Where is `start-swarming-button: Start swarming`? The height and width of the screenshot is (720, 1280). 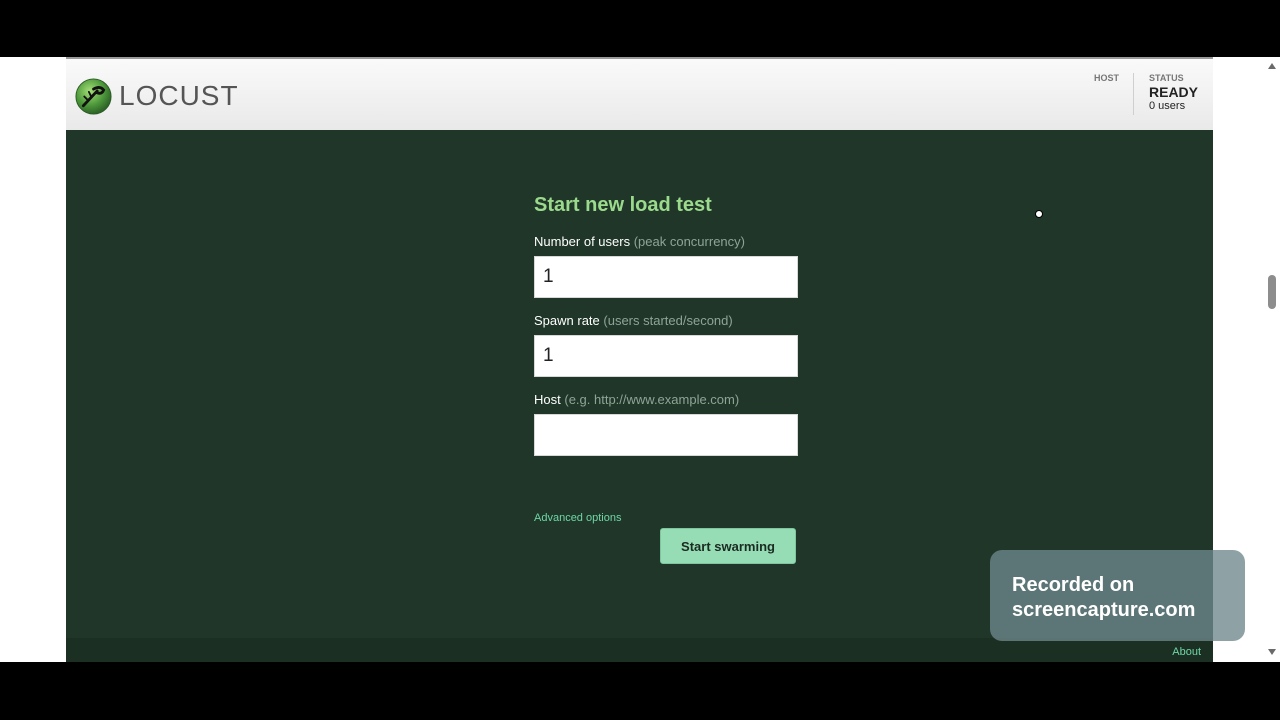 start-swarming-button: Start swarming is located at coordinates (728, 546).